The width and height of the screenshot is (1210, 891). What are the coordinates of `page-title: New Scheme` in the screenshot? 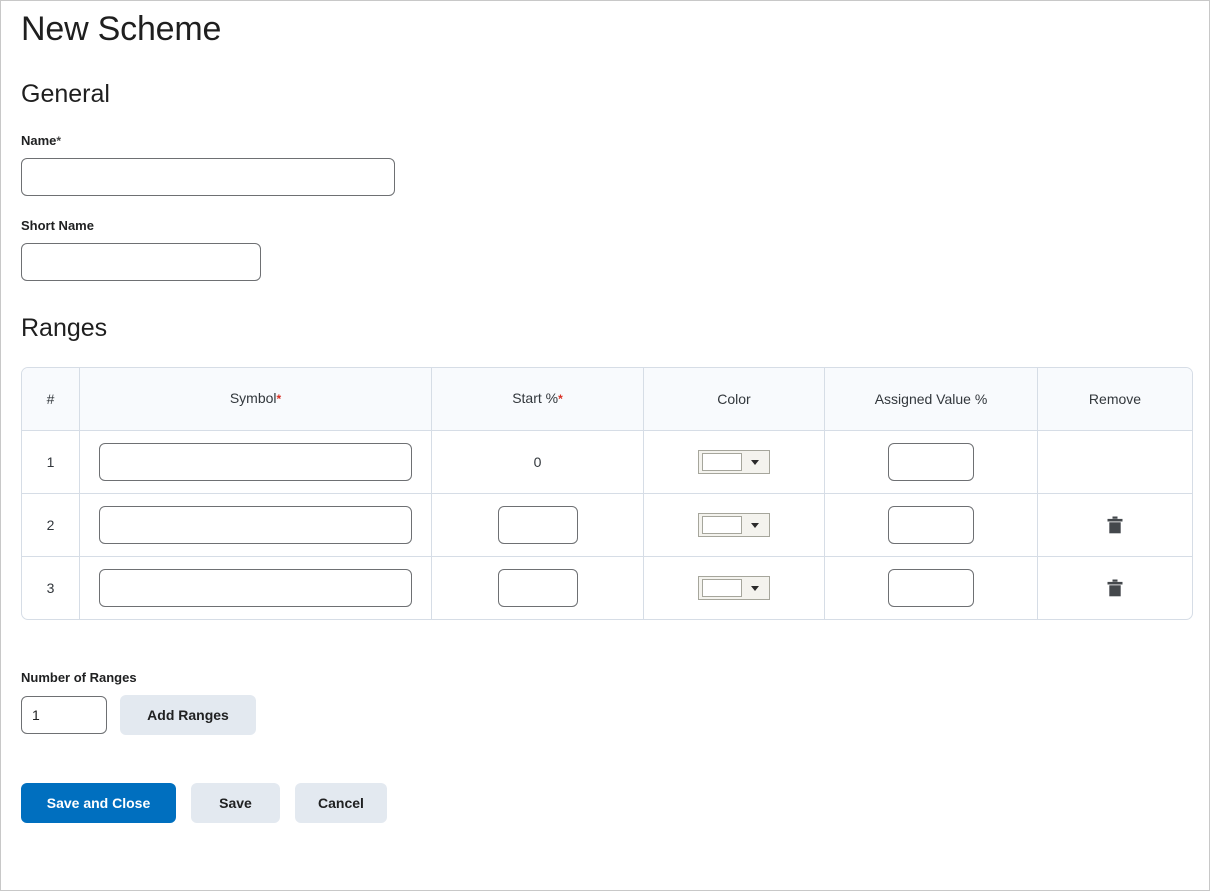 It's located at (121, 29).